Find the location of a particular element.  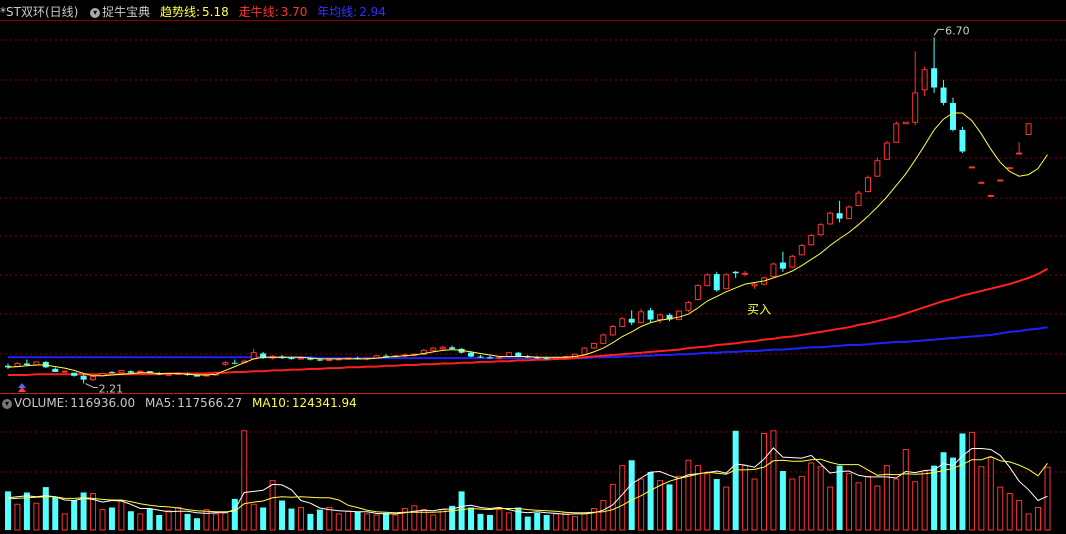

trend-line-label: 趋势线: is located at coordinates (180, 12).